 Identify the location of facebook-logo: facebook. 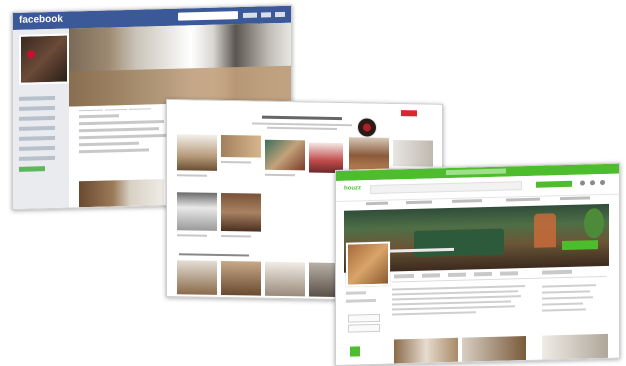
(41, 19).